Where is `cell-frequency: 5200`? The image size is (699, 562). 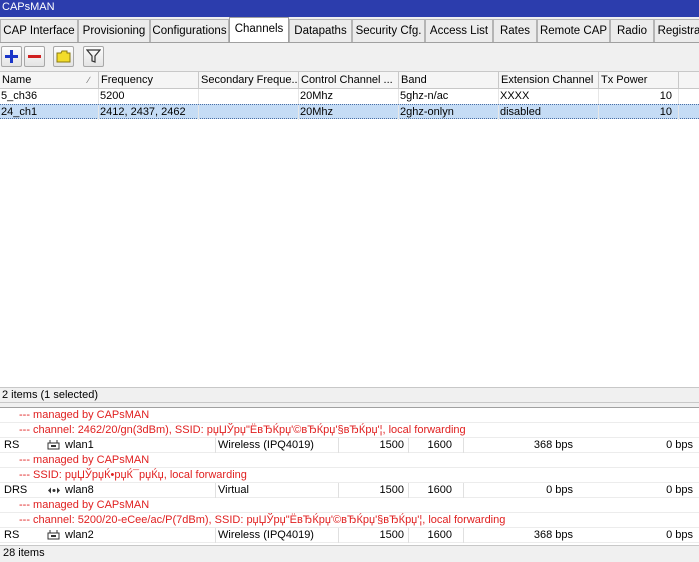
cell-frequency: 5200 is located at coordinates (149, 96).